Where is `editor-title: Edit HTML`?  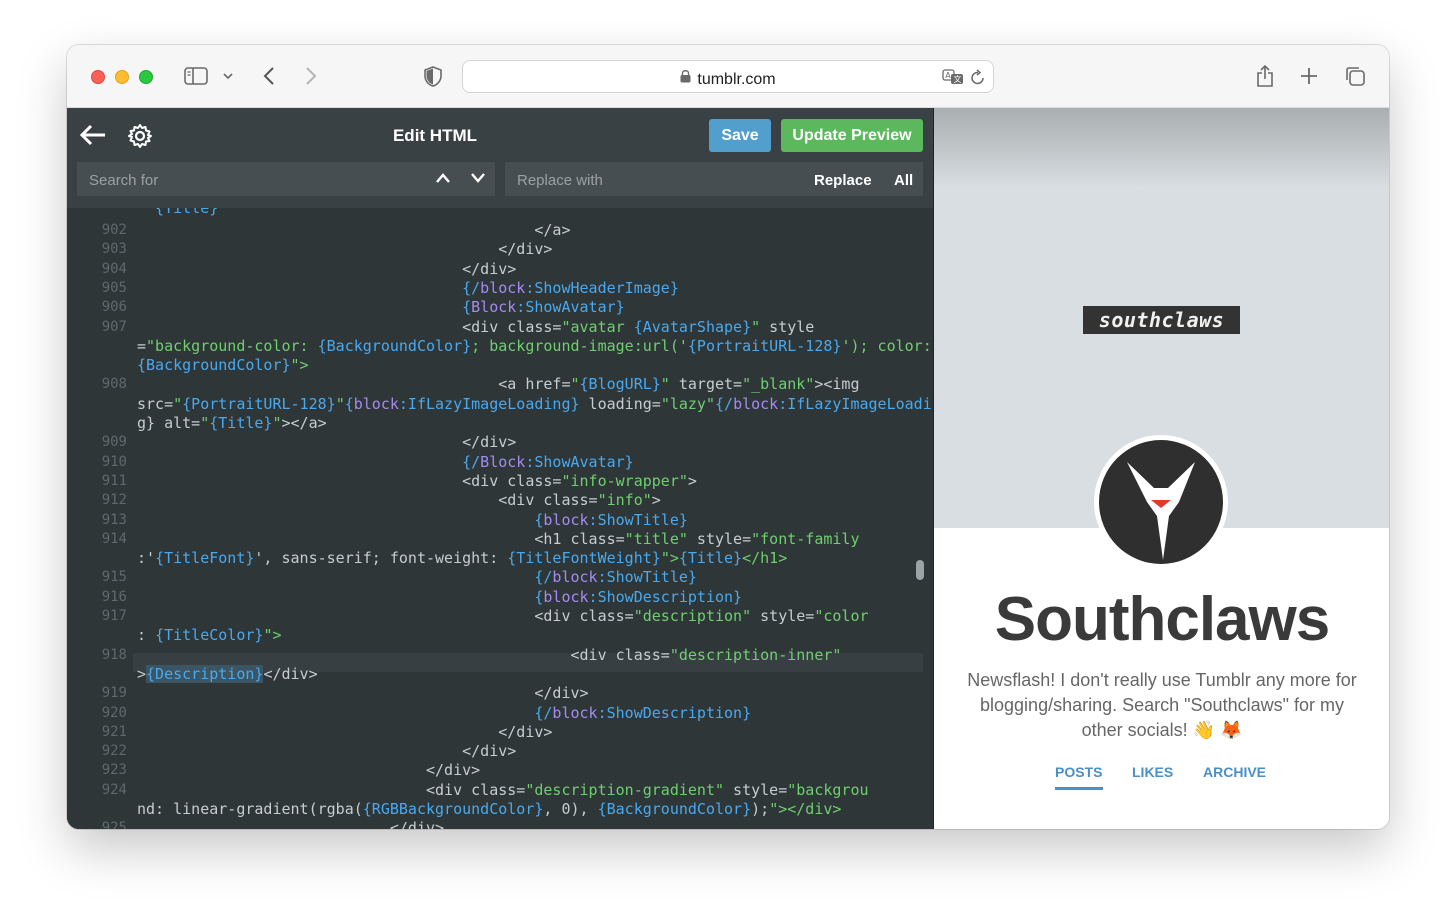
editor-title: Edit HTML is located at coordinates (435, 135).